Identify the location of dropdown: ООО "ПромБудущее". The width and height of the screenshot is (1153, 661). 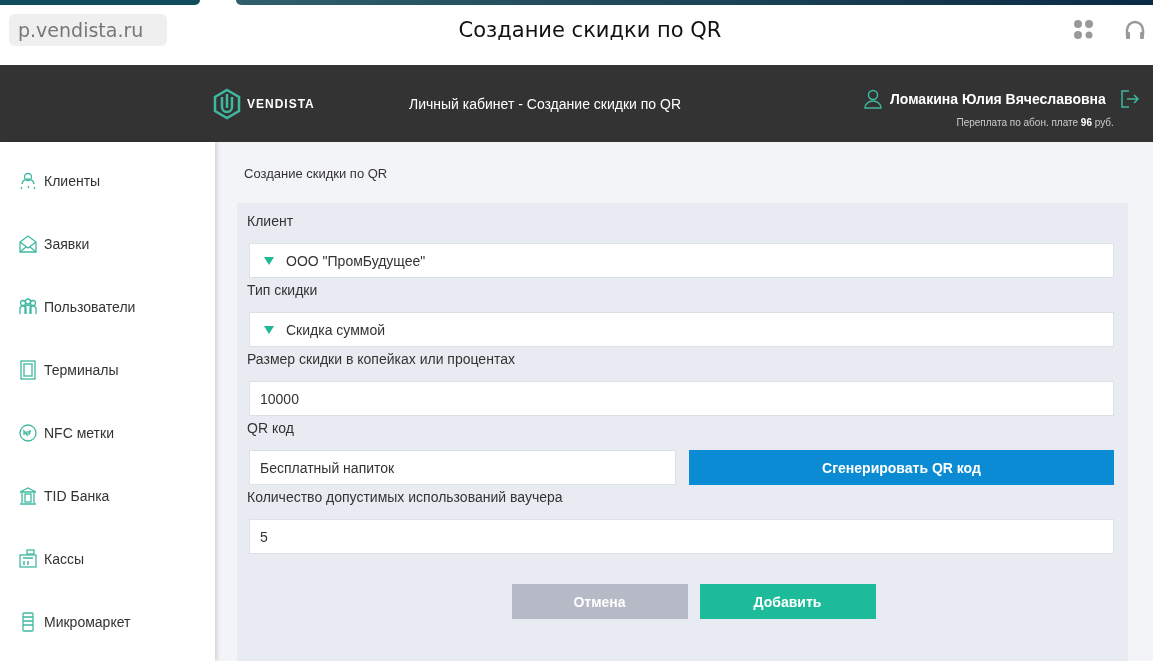
(681, 260).